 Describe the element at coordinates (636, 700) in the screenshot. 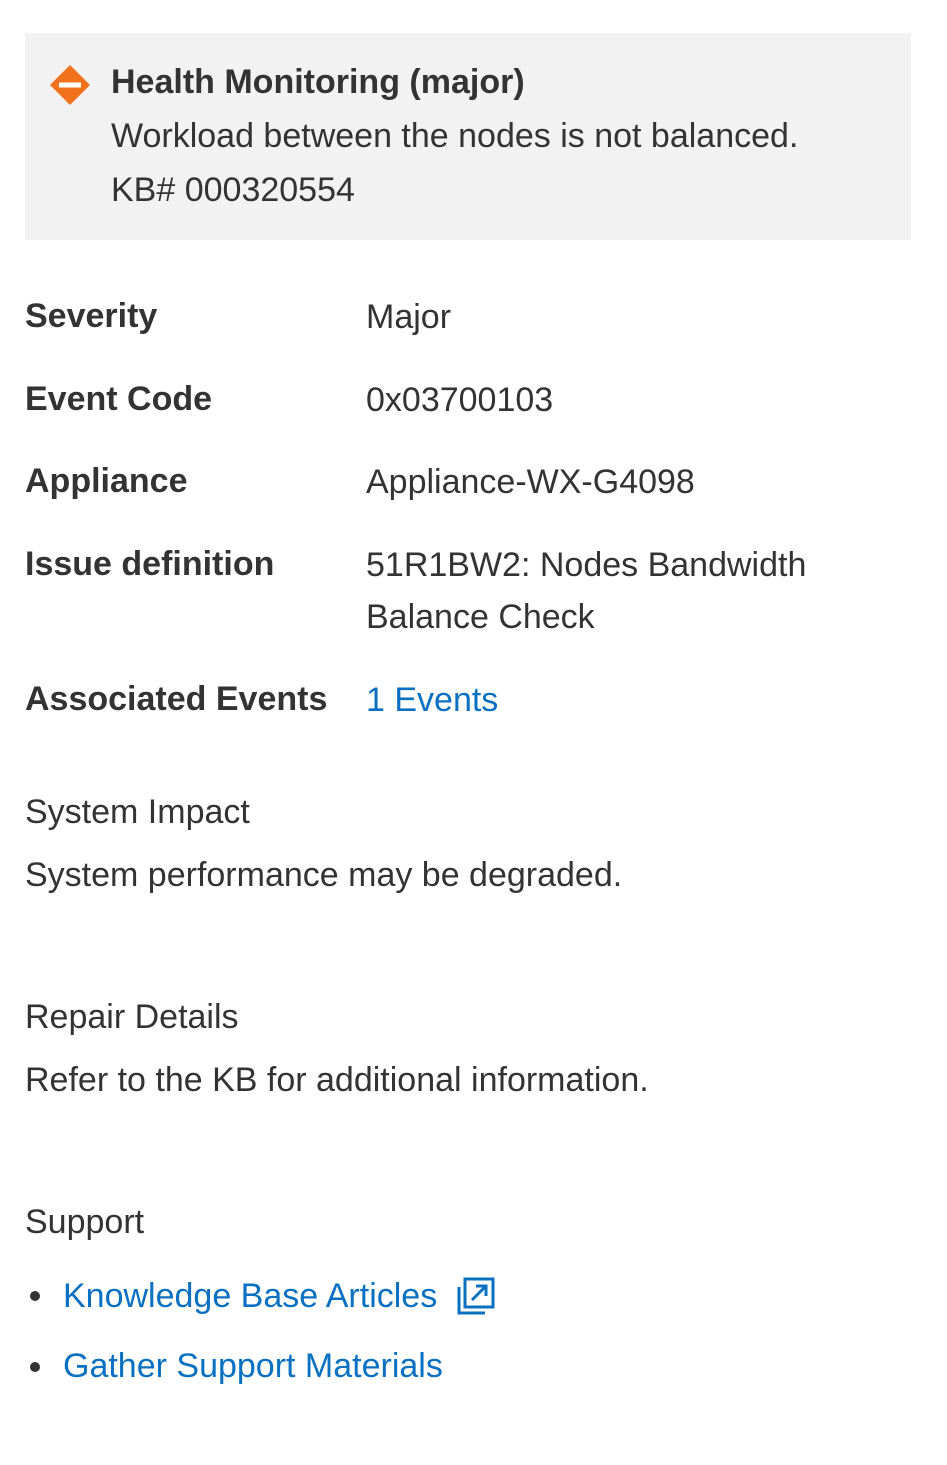

I see `associated-events-value: 1 Events` at that location.